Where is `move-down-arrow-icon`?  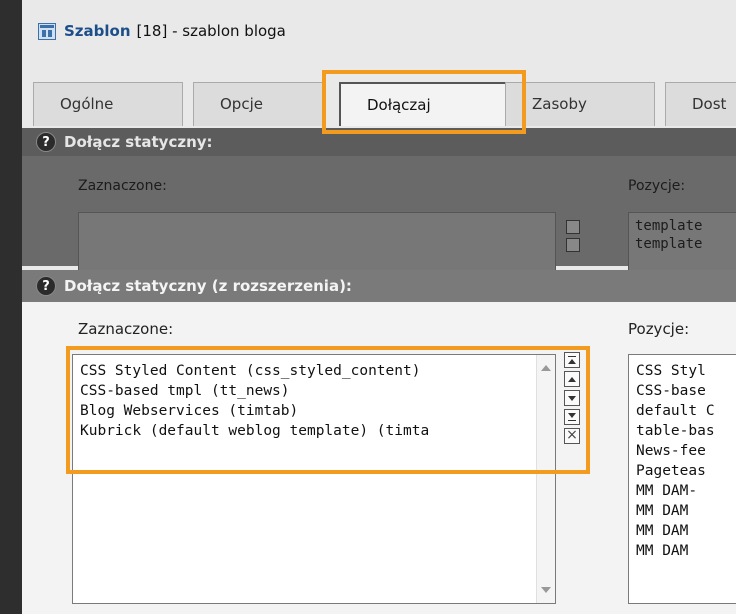
move-down-arrow-icon is located at coordinates (572, 398).